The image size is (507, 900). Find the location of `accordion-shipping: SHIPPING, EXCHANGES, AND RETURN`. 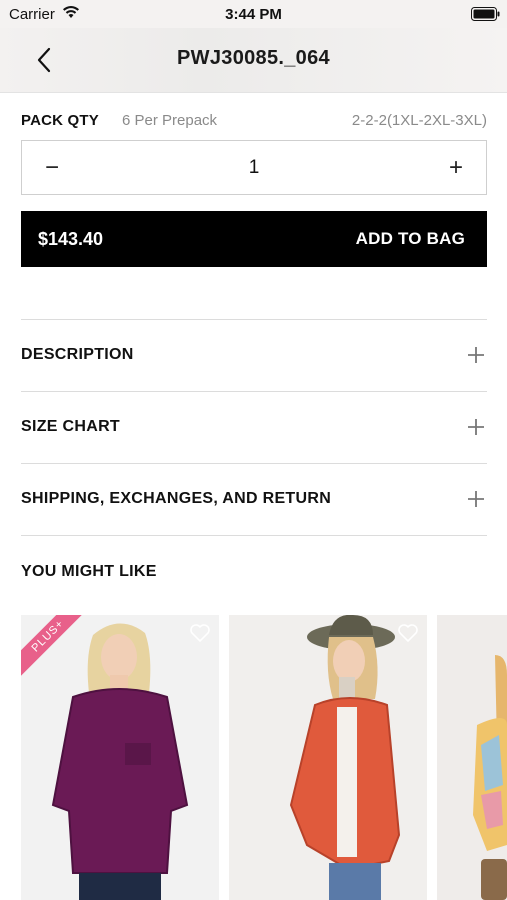

accordion-shipping: SHIPPING, EXCHANGES, AND RETURN is located at coordinates (254, 499).